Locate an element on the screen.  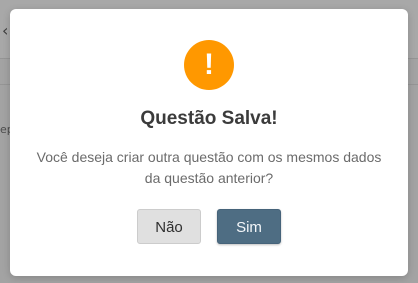
background-text-fragment: ep is located at coordinates (5, 129).